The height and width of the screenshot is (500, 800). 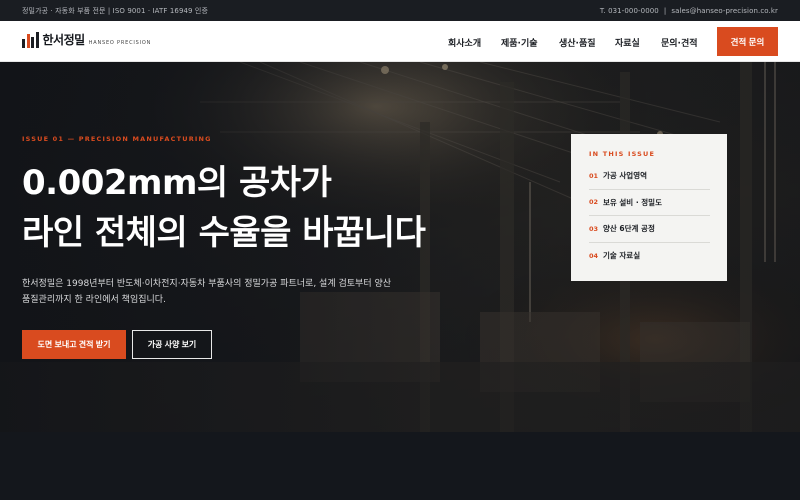 What do you see at coordinates (519, 42) in the screenshot?
I see `nav-item-products: 제품·기술` at bounding box center [519, 42].